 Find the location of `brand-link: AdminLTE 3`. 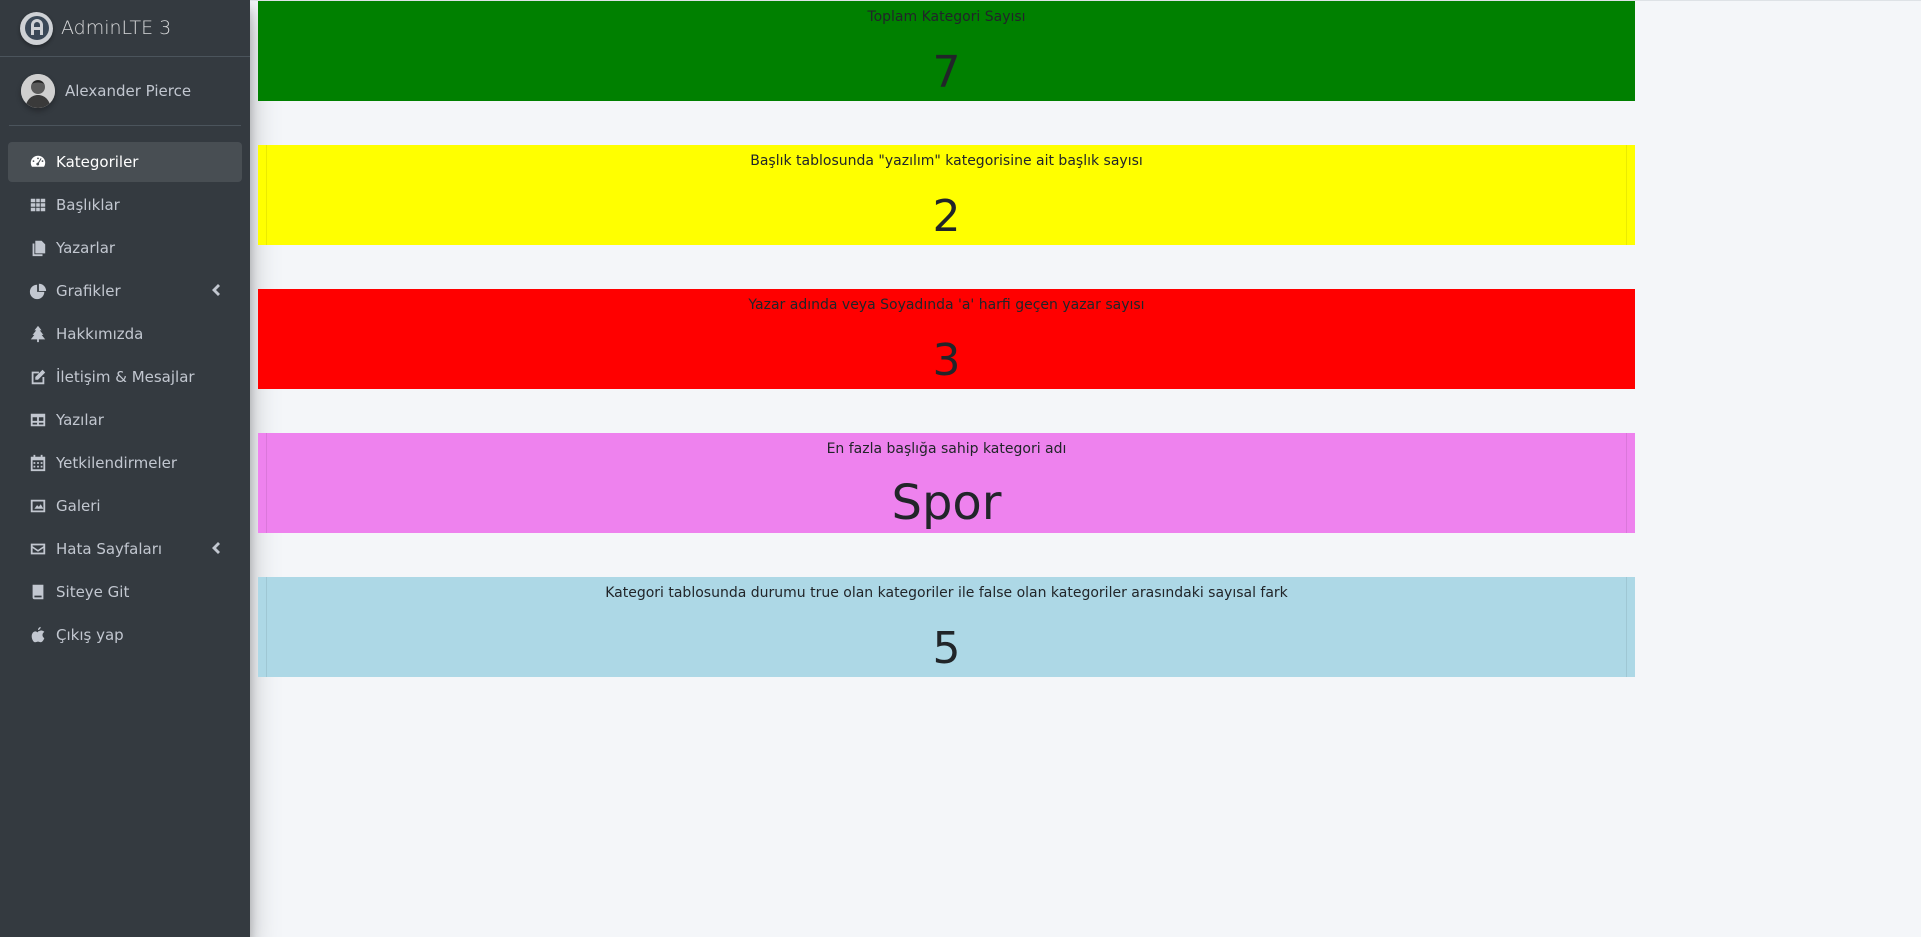

brand-link: AdminLTE 3 is located at coordinates (125, 28).